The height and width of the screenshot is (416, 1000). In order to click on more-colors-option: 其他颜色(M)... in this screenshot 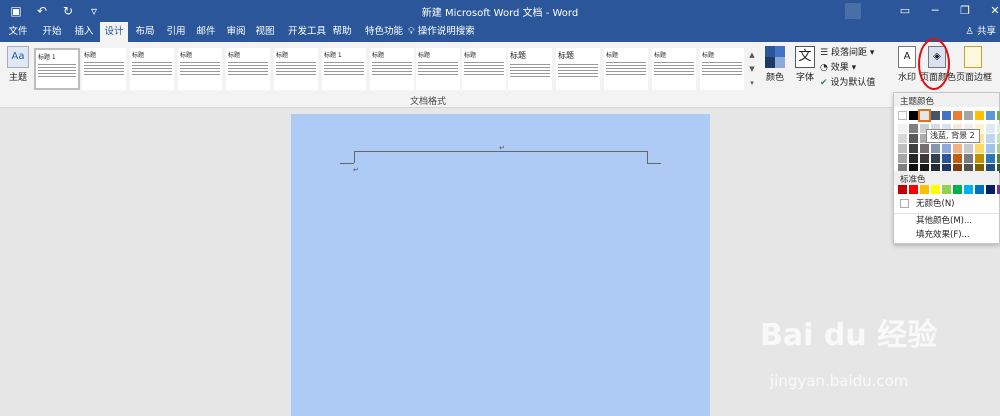, I will do `click(946, 220)`.